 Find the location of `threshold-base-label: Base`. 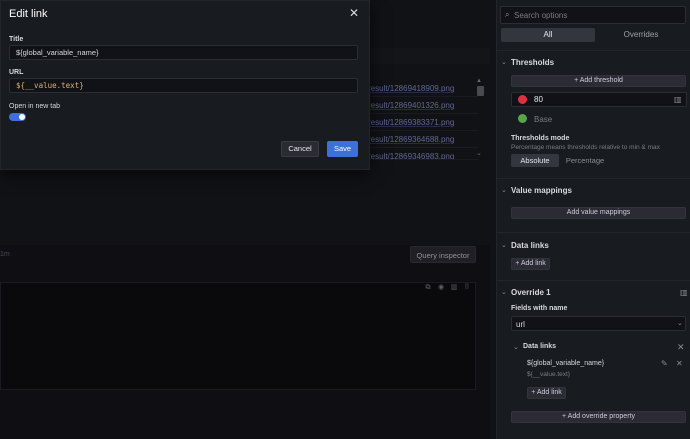

threshold-base-label: Base is located at coordinates (543, 119).